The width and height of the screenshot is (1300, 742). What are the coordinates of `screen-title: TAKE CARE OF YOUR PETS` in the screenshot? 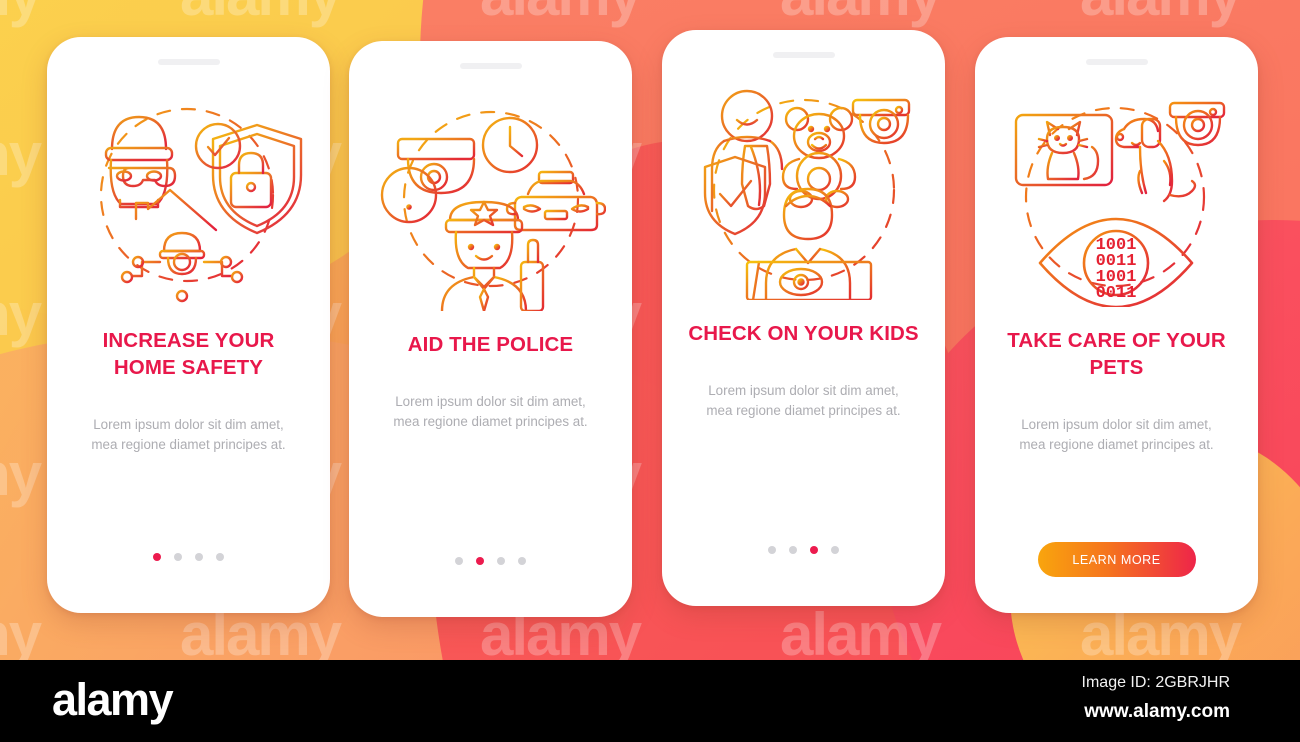 It's located at (1116, 354).